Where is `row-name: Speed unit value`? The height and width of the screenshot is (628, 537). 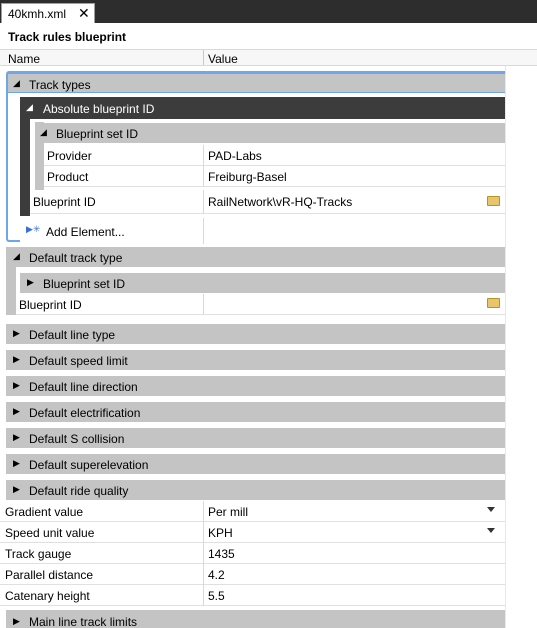 row-name: Speed unit value is located at coordinates (50, 533).